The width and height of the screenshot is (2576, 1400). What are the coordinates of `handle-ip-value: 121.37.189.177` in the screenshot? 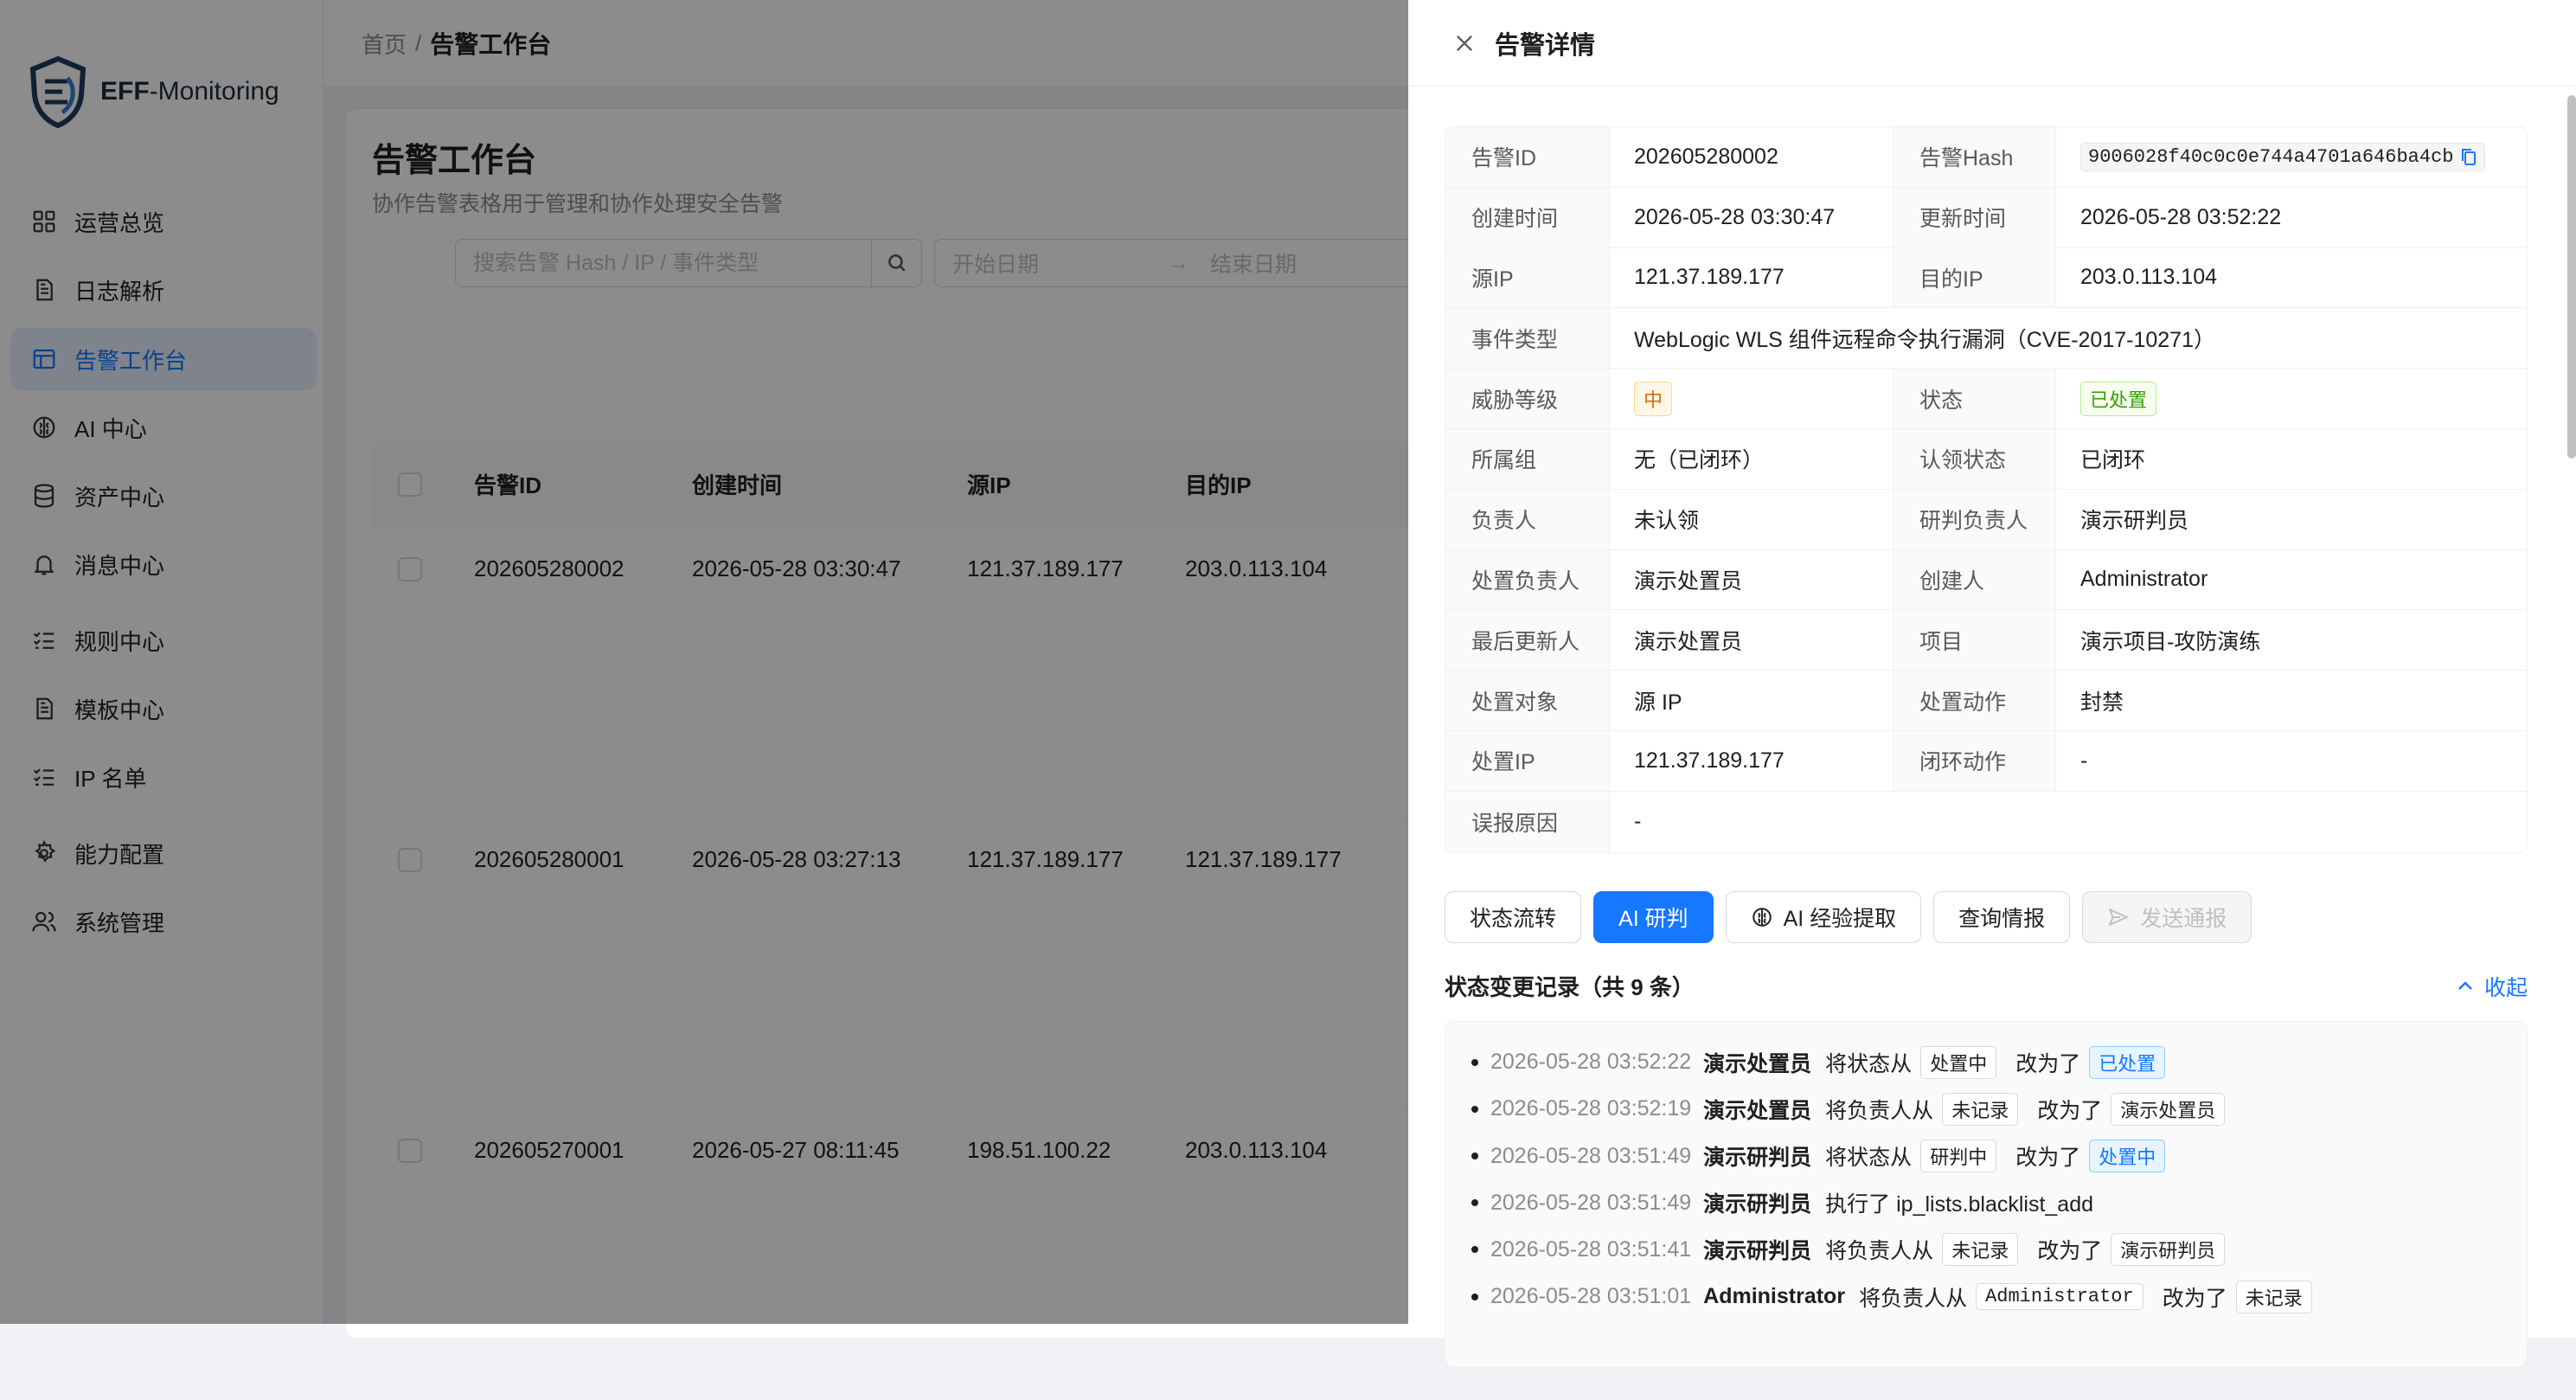 It's located at (1752, 760).